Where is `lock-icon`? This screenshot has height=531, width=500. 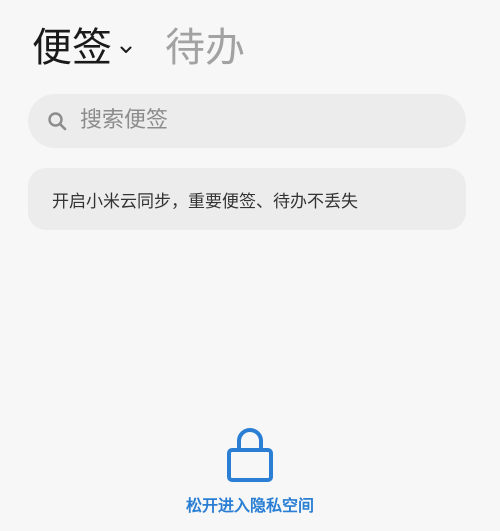 lock-icon is located at coordinates (250, 455).